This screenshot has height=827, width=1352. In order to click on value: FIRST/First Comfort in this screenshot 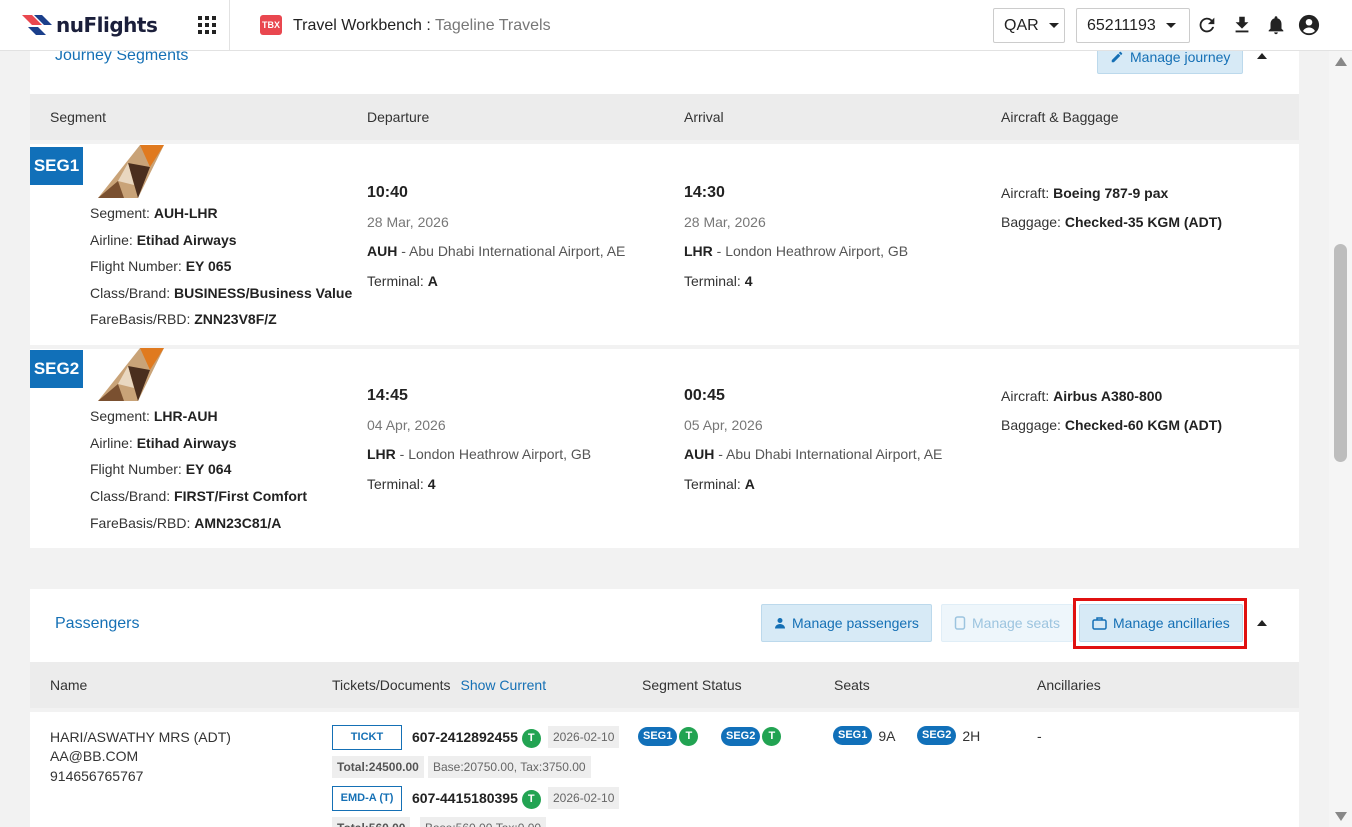, I will do `click(241, 496)`.